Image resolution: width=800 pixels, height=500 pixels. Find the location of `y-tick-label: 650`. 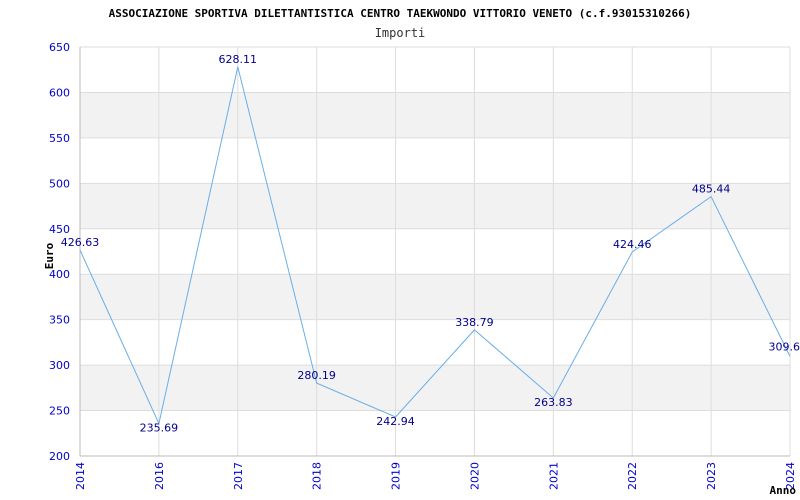

y-tick-label: 650 is located at coordinates (59, 47).